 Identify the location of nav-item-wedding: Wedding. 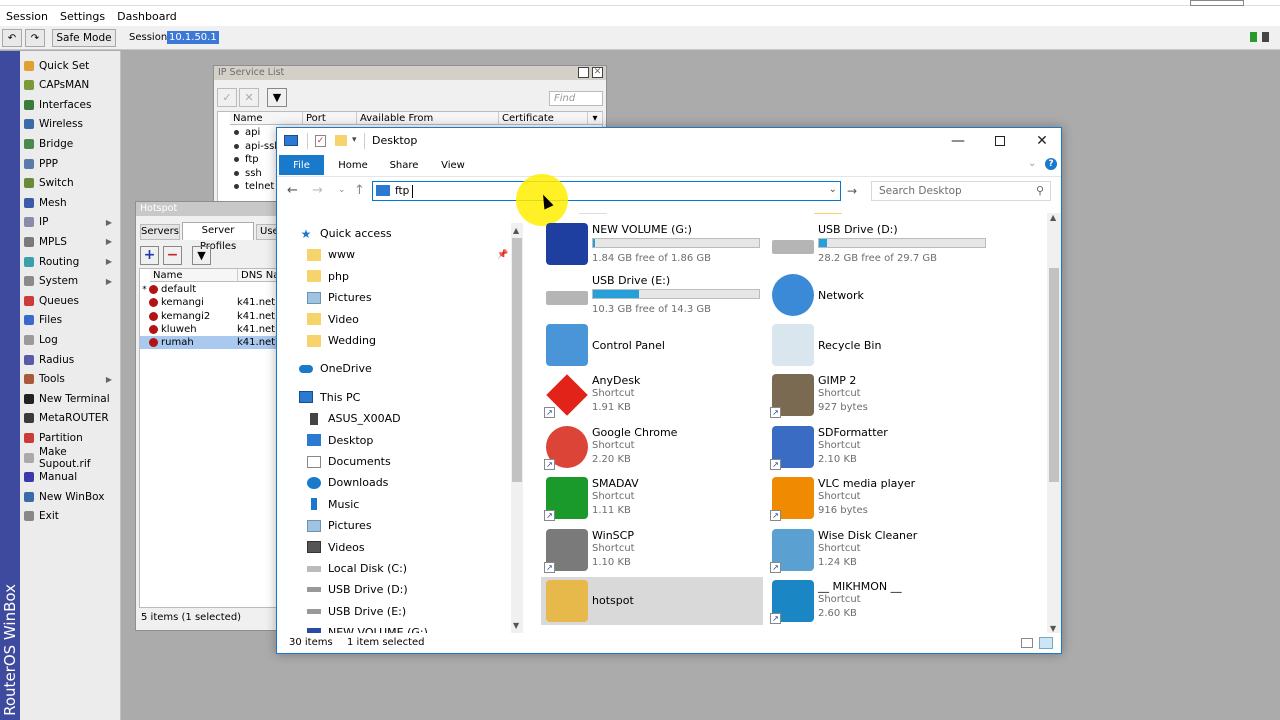
(393, 340).